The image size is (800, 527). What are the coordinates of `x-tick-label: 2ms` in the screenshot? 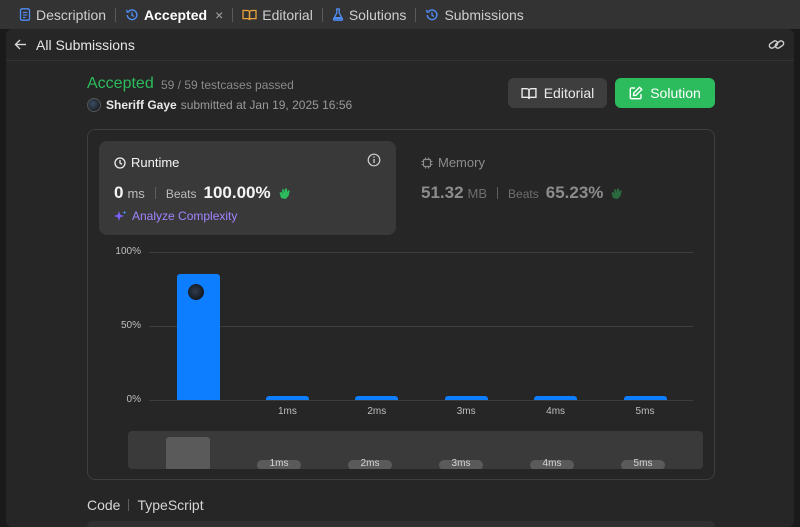 It's located at (377, 411).